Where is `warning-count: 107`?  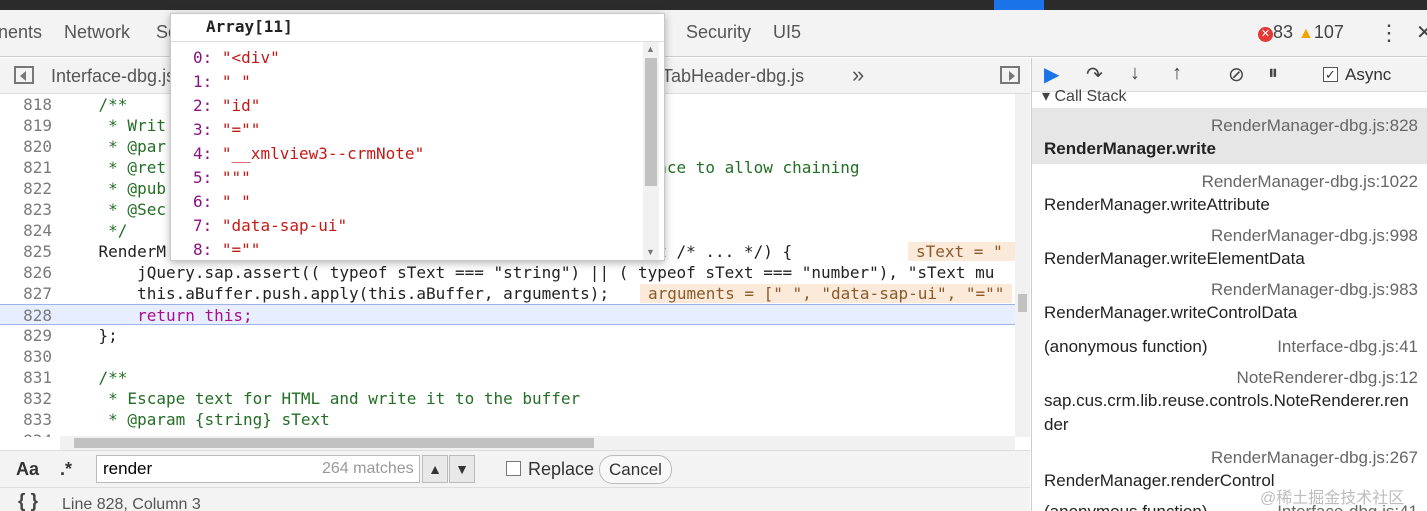
warning-count: 107 is located at coordinates (1328, 32).